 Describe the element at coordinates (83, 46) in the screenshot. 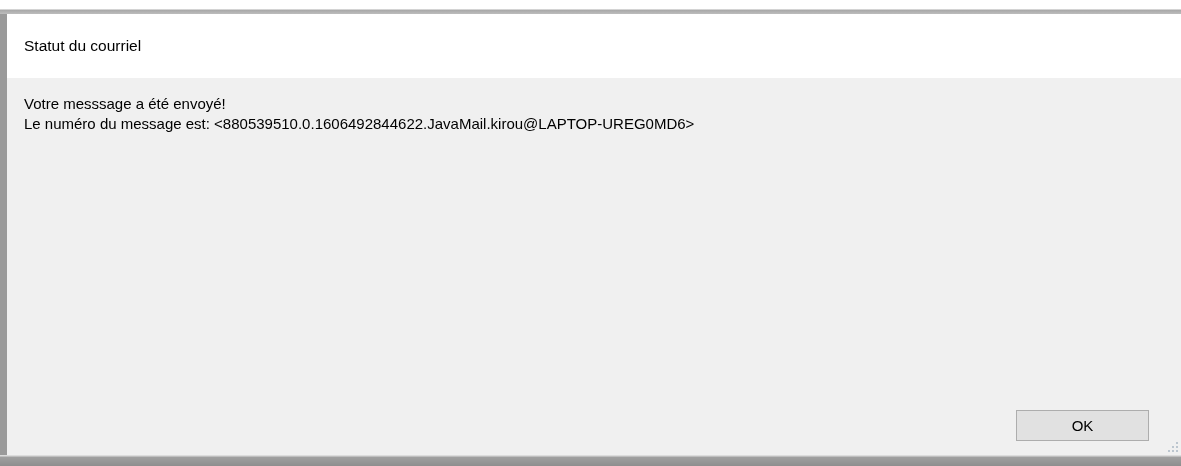

I see `window-title: Statut du courriel` at that location.